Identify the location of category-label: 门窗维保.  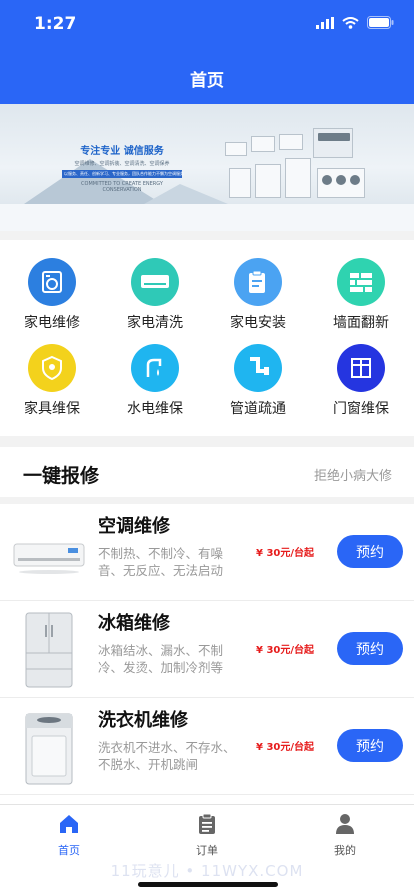
(361, 409).